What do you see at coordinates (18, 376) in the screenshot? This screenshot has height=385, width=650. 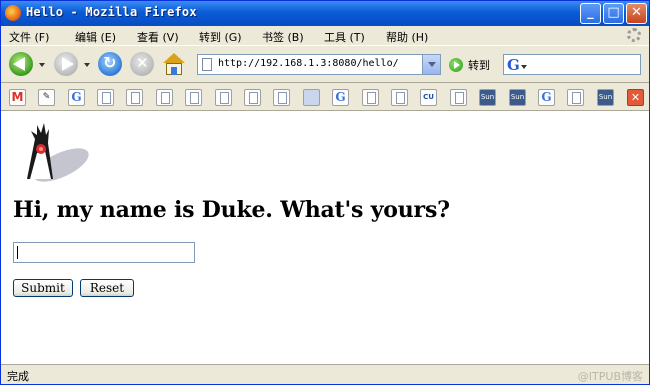 I see `status-text: 完成` at bounding box center [18, 376].